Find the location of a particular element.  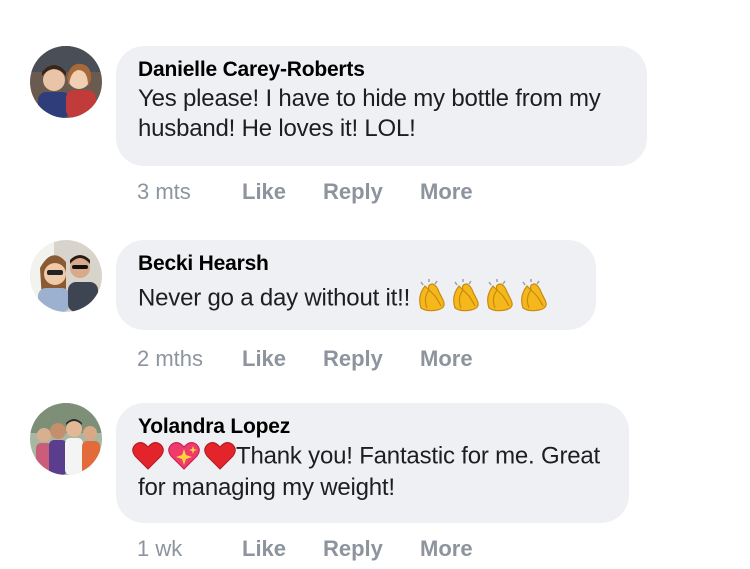

comment-text: Never go a day without it!! is located at coordinates (356, 299).